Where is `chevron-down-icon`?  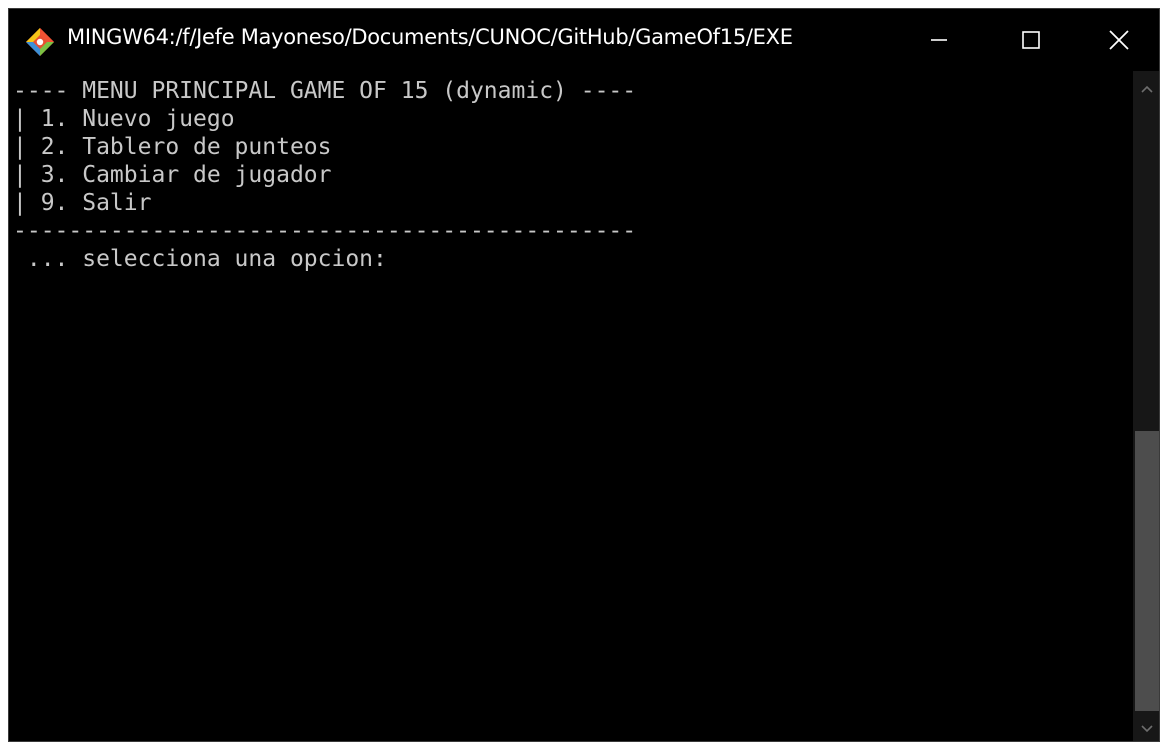
chevron-down-icon is located at coordinates (1147, 729).